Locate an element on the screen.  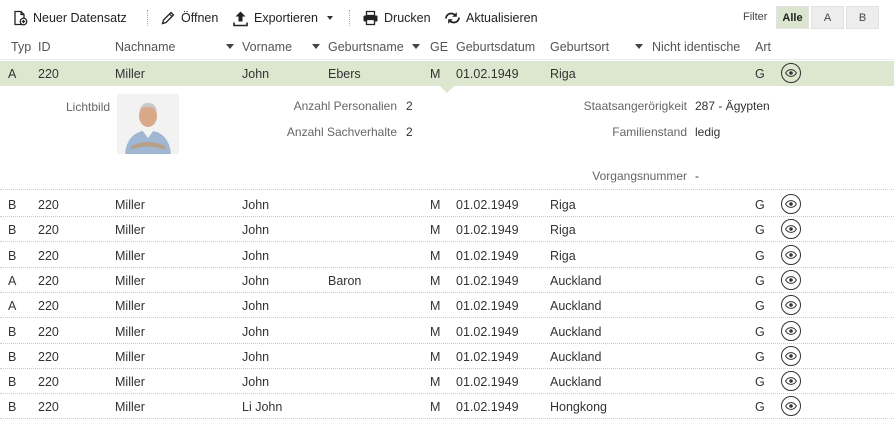
column-header-id: ID is located at coordinates (44, 47).